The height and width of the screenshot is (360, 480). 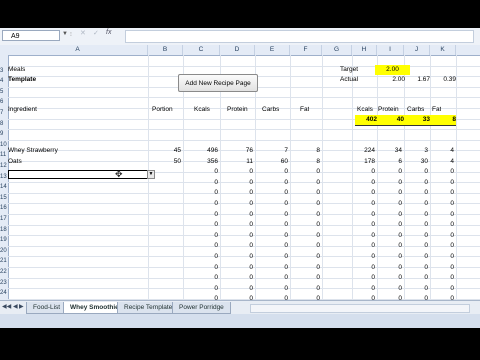 I want to click on right-kcals-cell: 178, so click(x=363, y=162).